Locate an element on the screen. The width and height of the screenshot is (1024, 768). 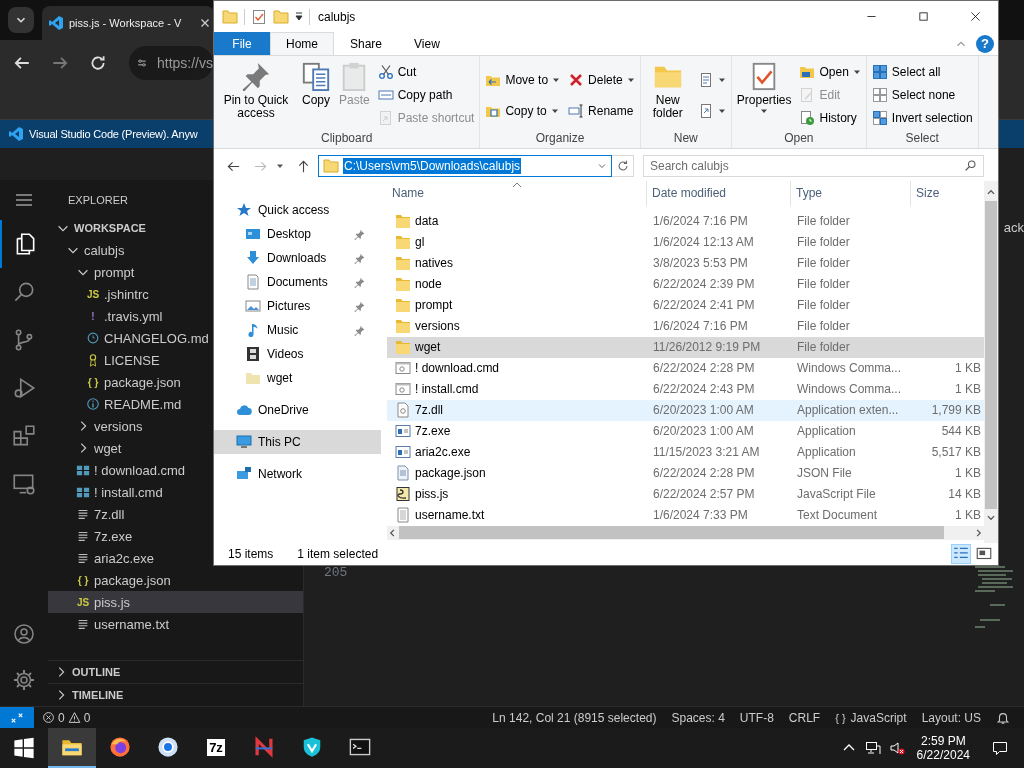
tree-item: JS .jshintrc is located at coordinates (100, 294).